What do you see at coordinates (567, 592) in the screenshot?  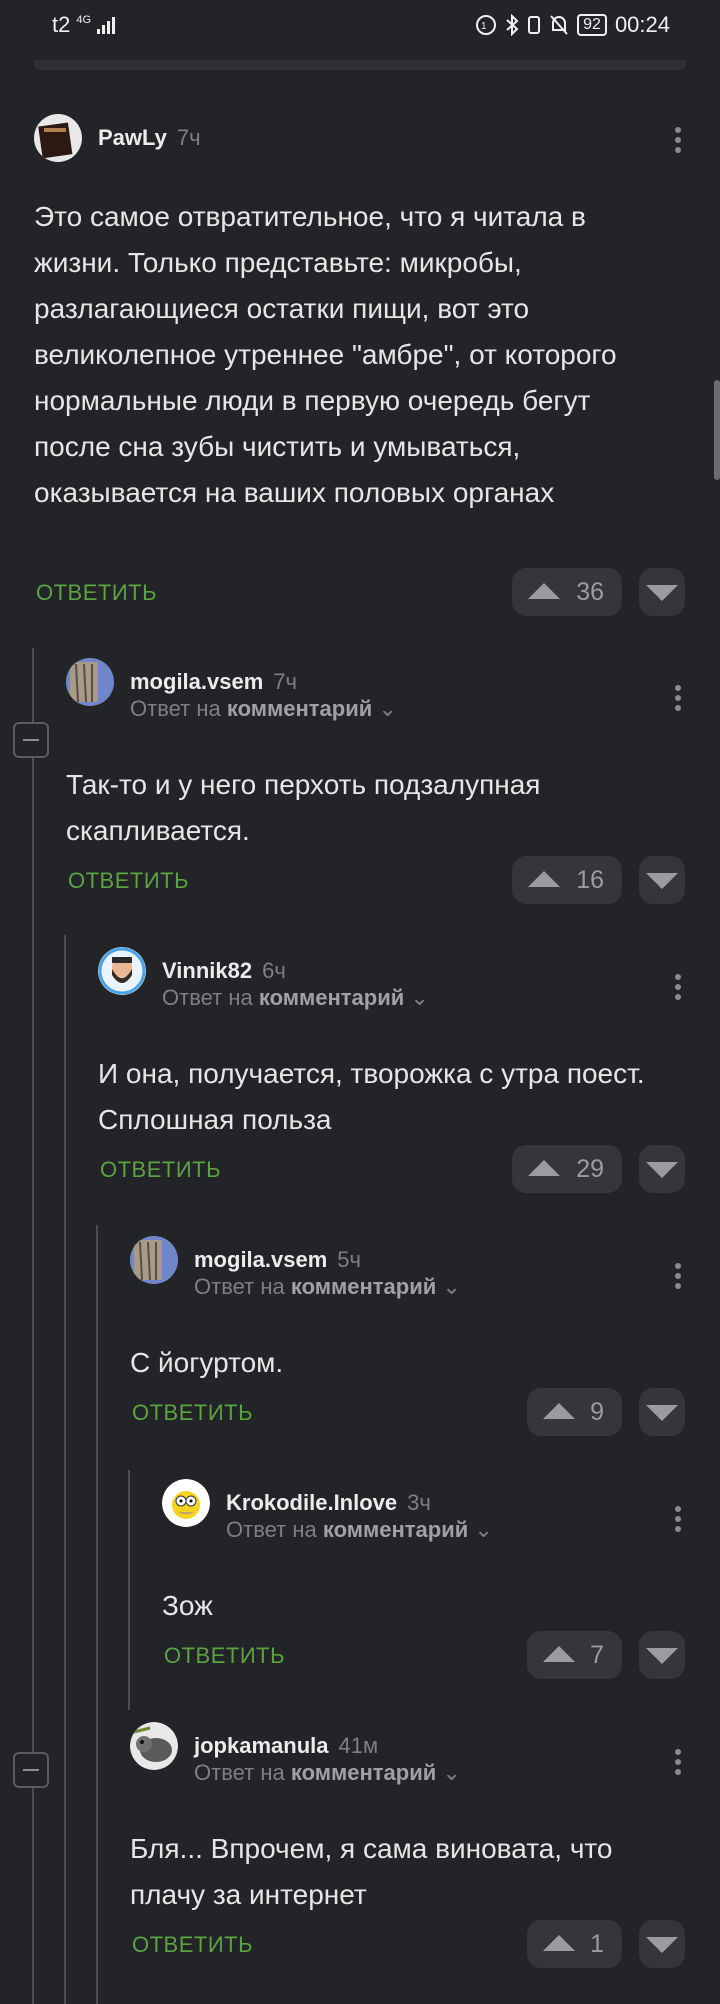 I see `upvote-button: 36` at bounding box center [567, 592].